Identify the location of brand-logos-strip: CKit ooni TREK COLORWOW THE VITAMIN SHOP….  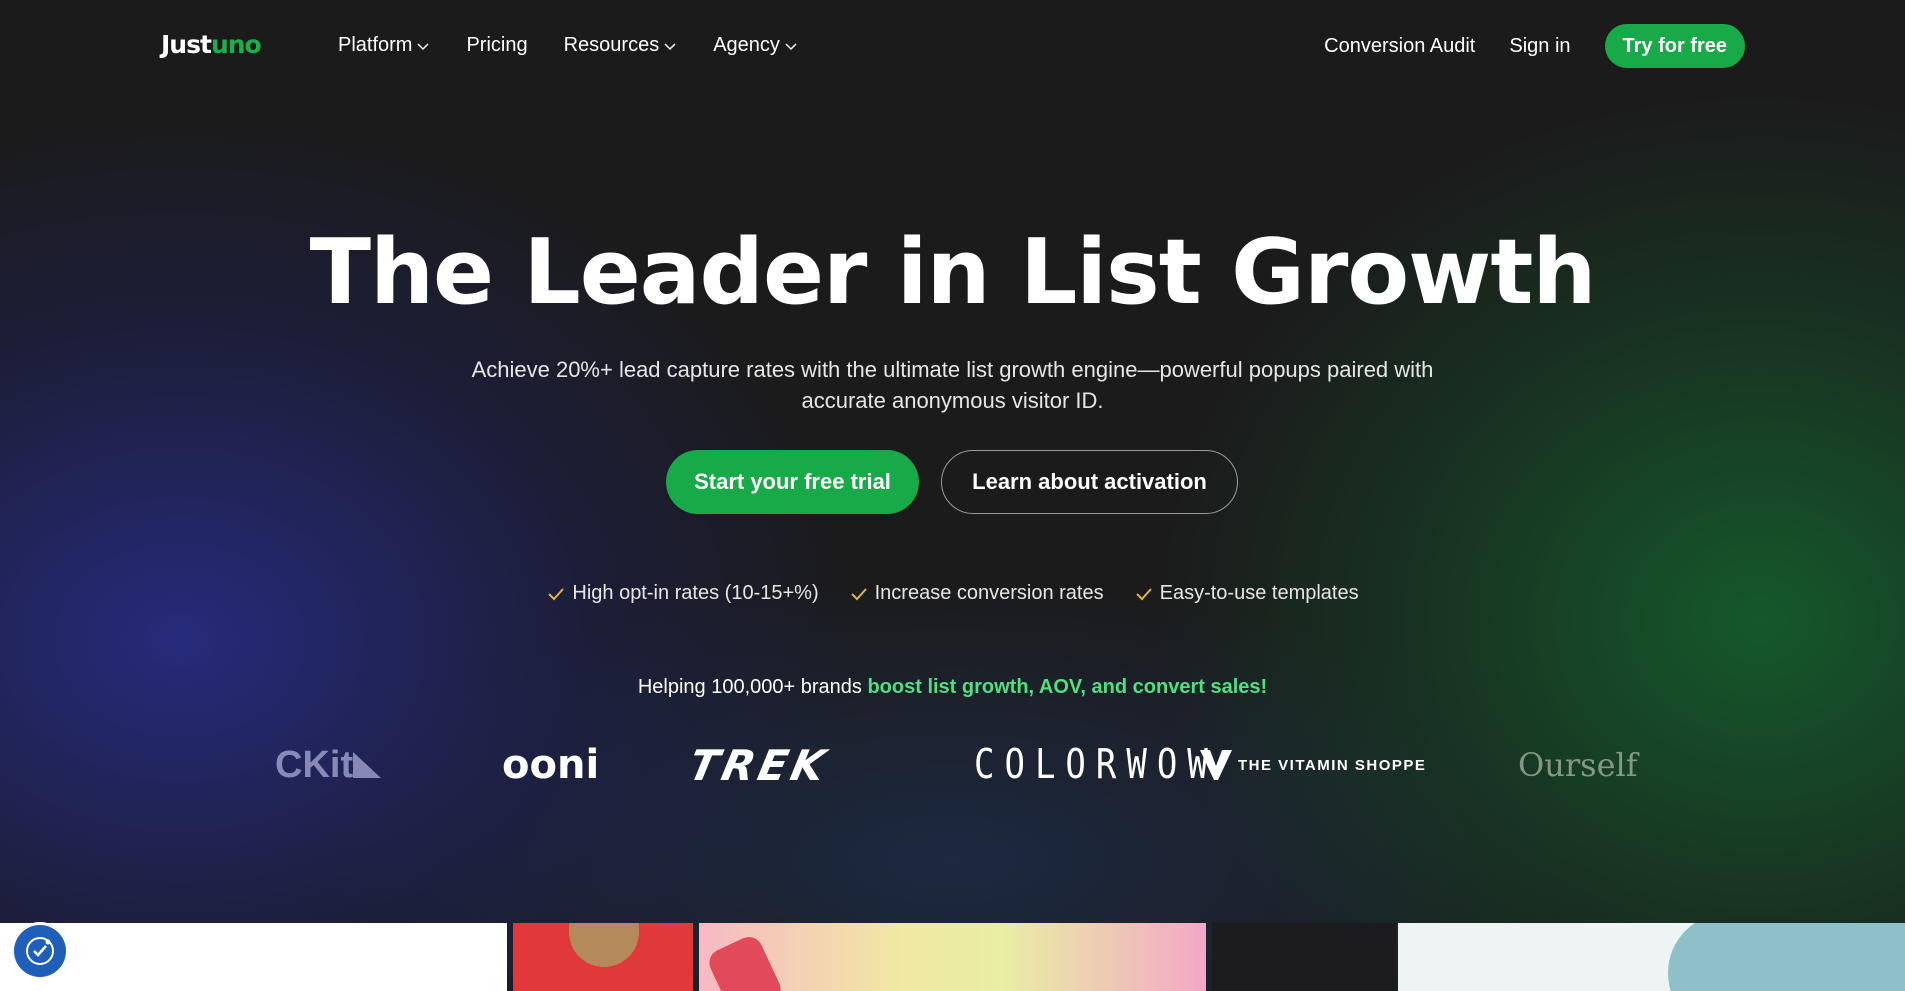
(952, 765).